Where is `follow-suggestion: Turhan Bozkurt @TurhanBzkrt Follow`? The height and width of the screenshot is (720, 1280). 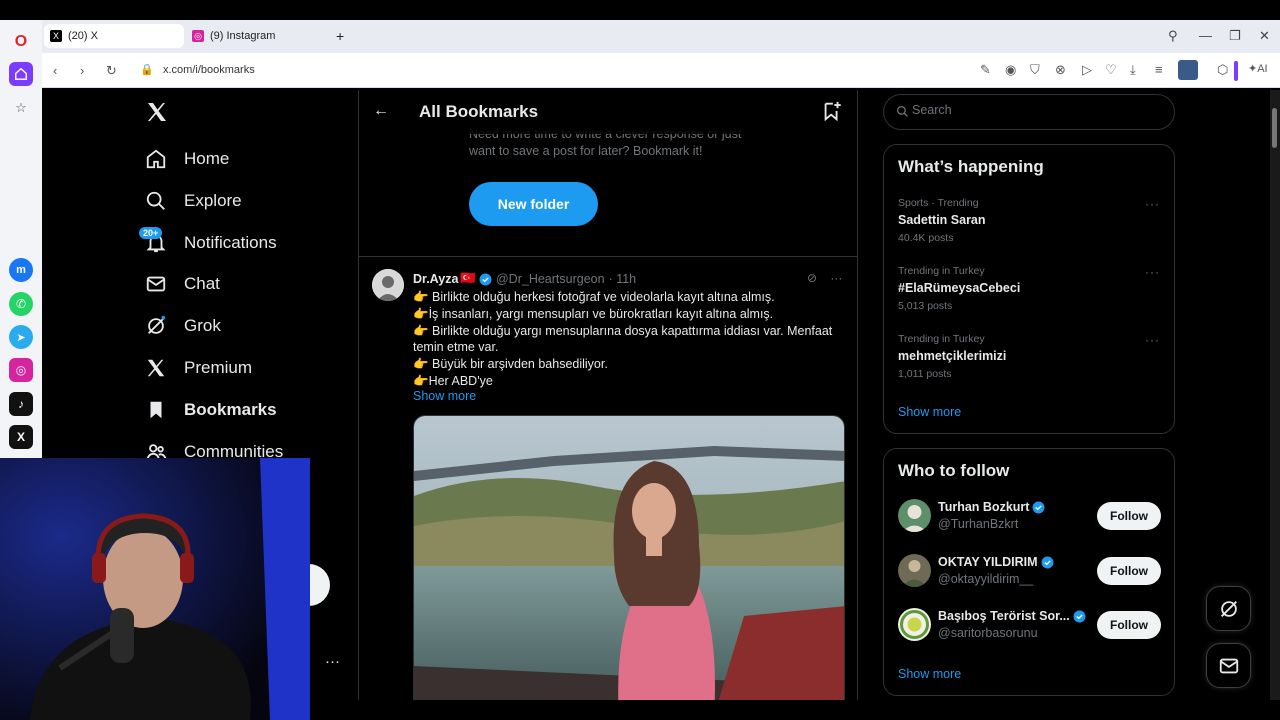 follow-suggestion: Turhan Bozkurt @TurhanBzkrt Follow is located at coordinates (1030, 517).